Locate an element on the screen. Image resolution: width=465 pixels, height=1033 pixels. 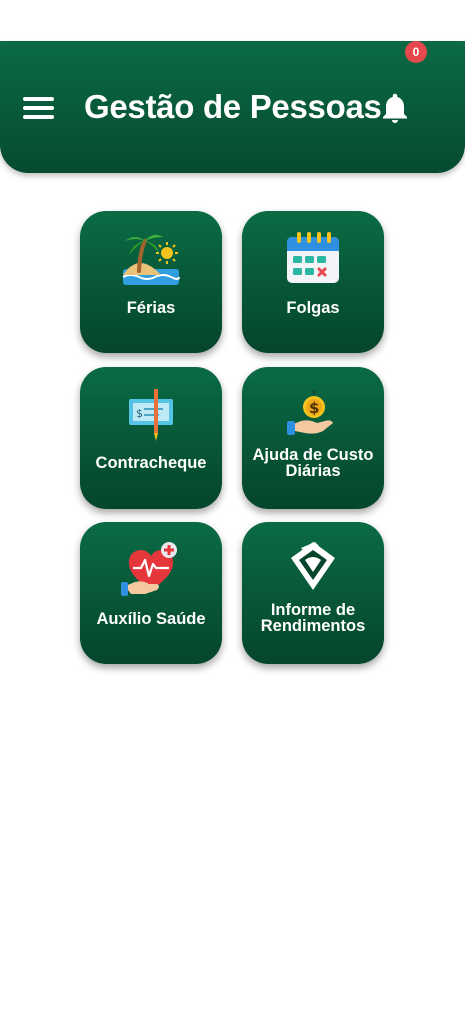
app-header: Gestão de Pessoas is located at coordinates (232, 107).